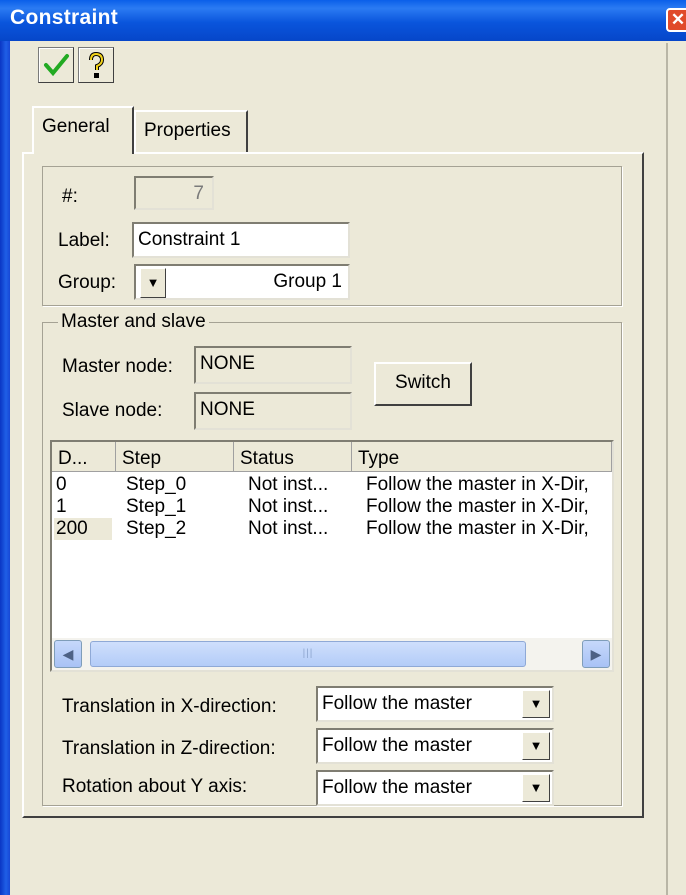 Image resolution: width=686 pixels, height=895 pixels. Describe the element at coordinates (174, 193) in the screenshot. I see `number-field: 7` at that location.